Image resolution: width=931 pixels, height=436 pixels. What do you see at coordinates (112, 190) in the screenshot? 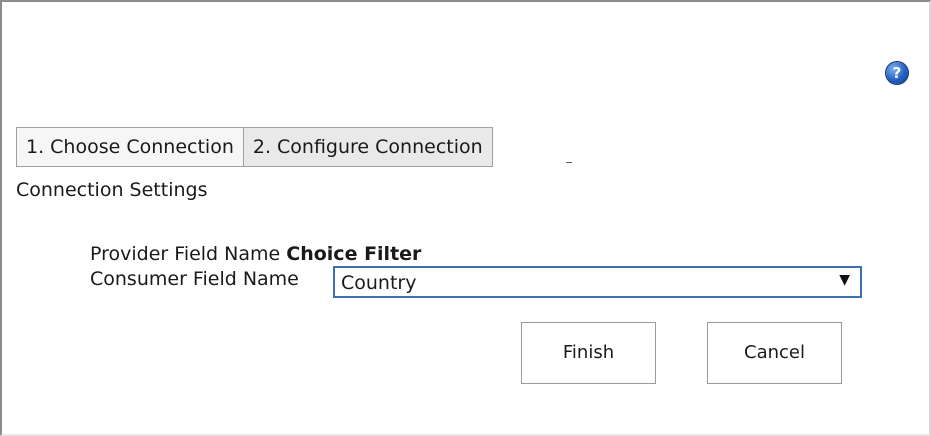
I see `section-title: Connection Settings` at bounding box center [112, 190].